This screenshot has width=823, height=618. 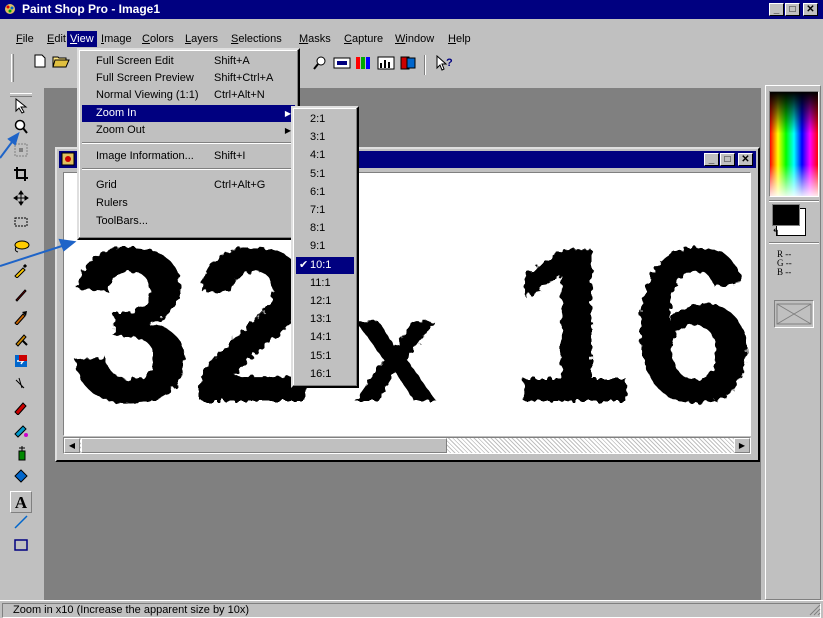 What do you see at coordinates (408, 65) in the screenshot?
I see `layers-icon` at bounding box center [408, 65].